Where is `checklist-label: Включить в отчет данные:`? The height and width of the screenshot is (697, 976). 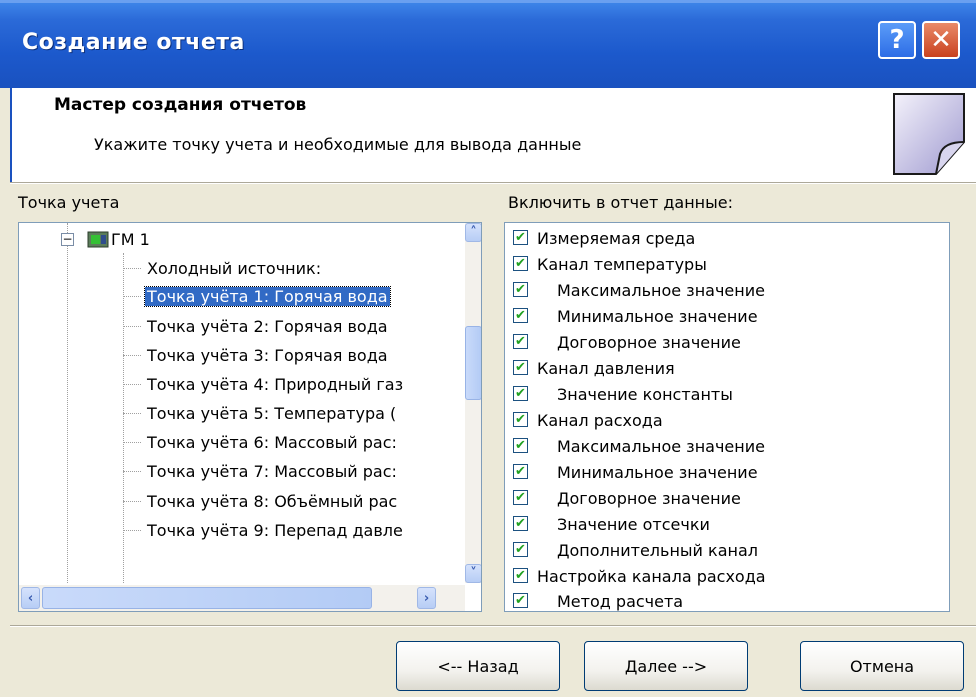
checklist-label: Включить в отчет данные: is located at coordinates (621, 202).